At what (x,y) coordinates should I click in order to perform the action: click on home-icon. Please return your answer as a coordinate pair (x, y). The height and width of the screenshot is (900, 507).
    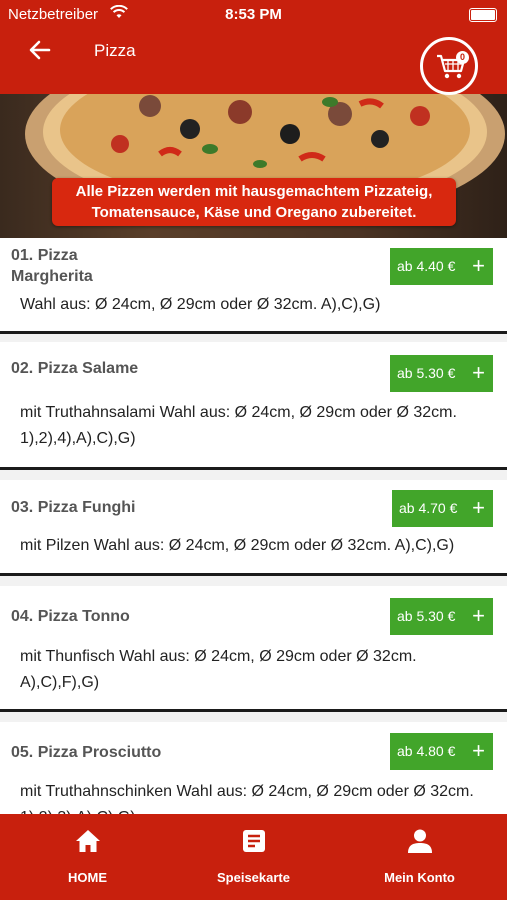
    Looking at the image, I should click on (88, 841).